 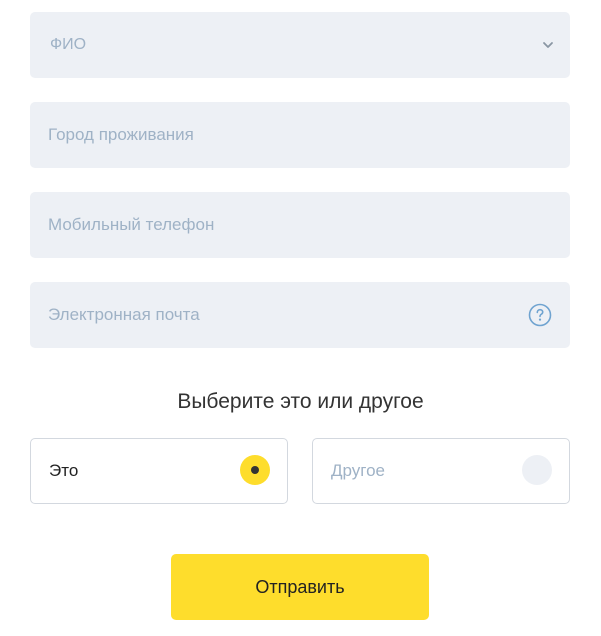 I want to click on email-field-wrapper, so click(x=300, y=315).